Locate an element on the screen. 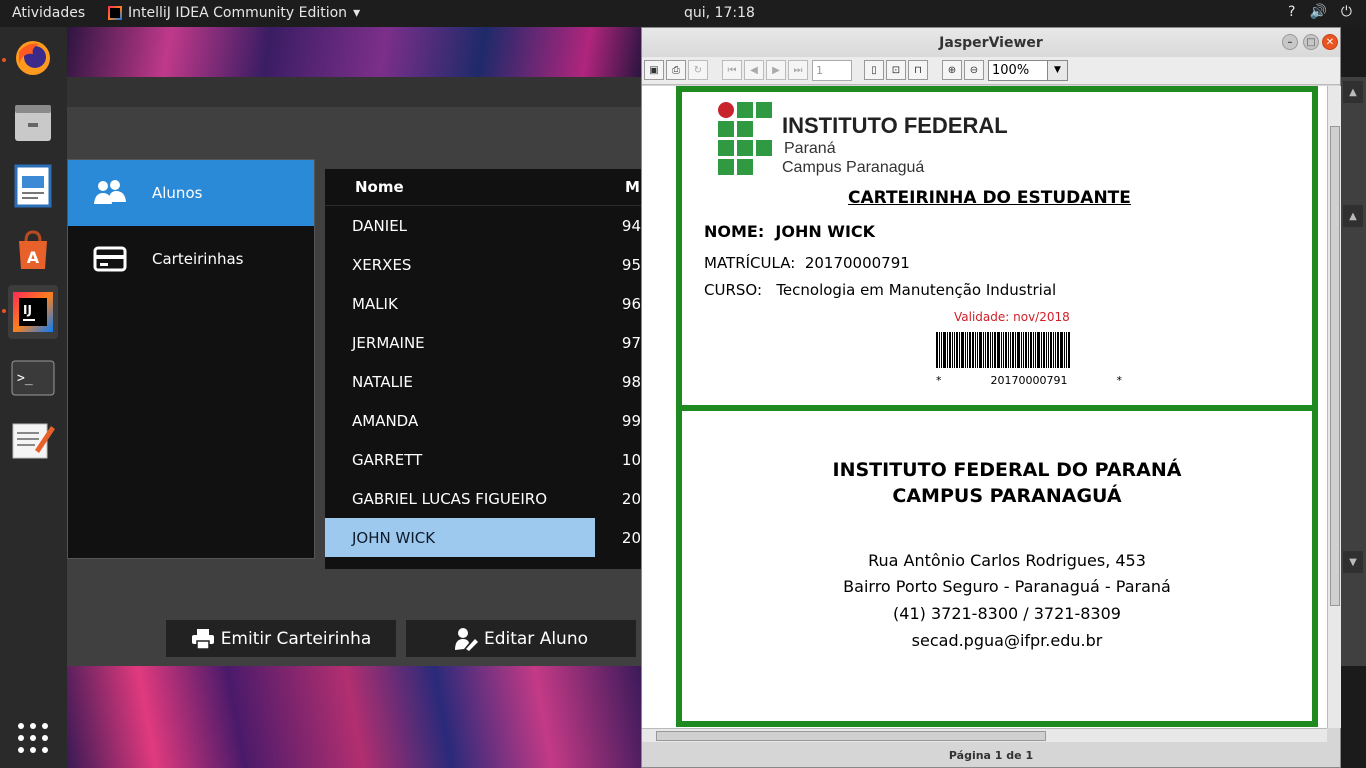 The height and width of the screenshot is (768, 1366). grid-icon is located at coordinates (33, 738).